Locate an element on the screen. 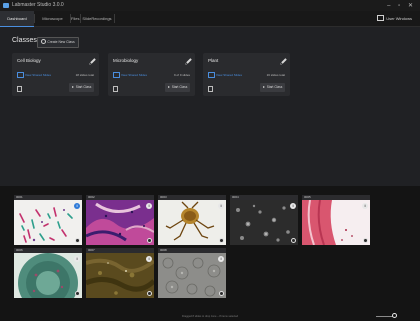 The height and width of the screenshot is (321, 420). user-icon is located at coordinates (381, 18).